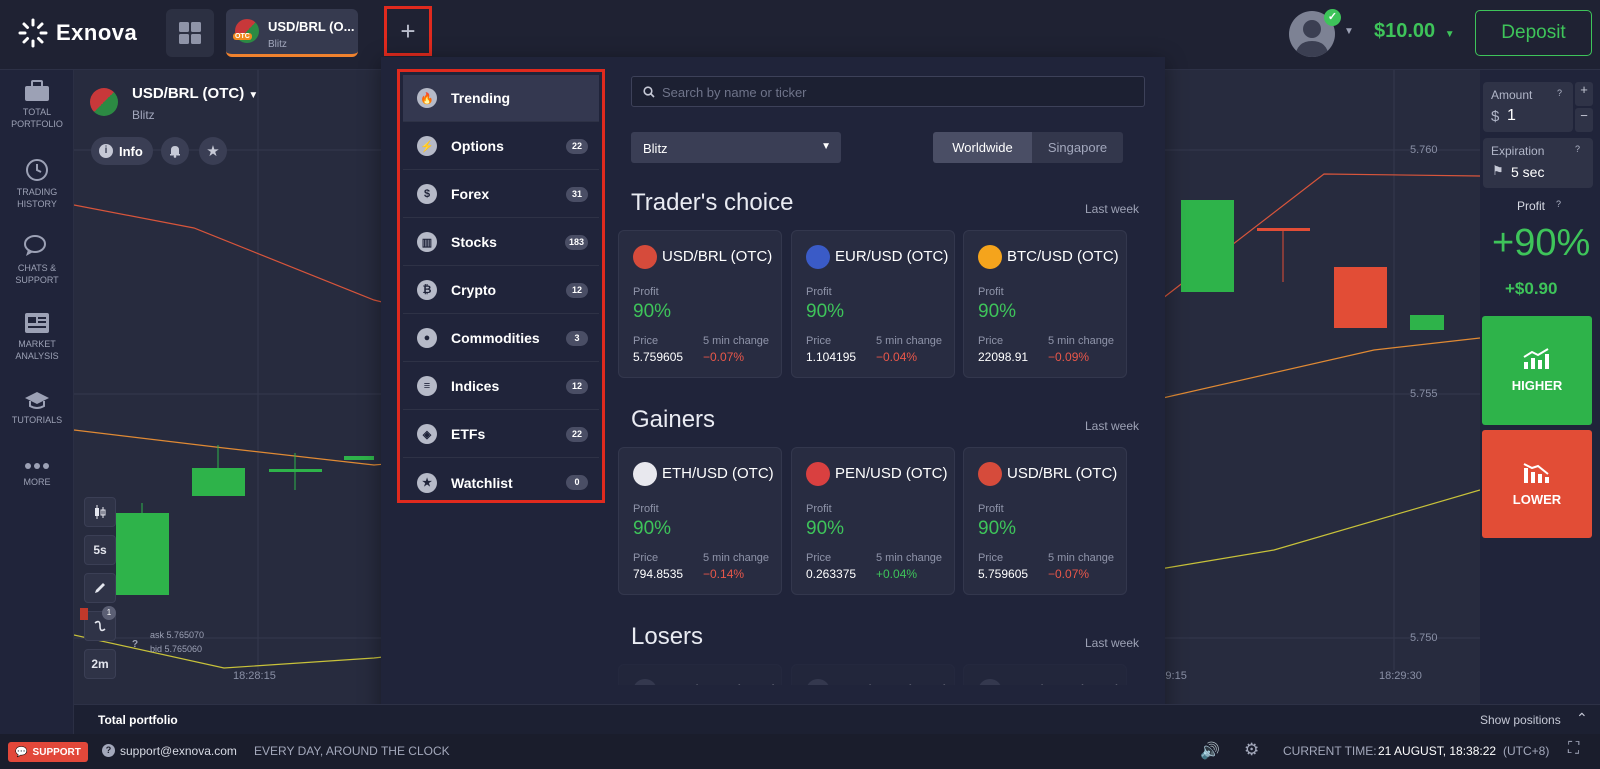 This screenshot has height=769, width=1600. Describe the element at coordinates (1424, 638) in the screenshot. I see `price-axis-label: 5.750` at that location.